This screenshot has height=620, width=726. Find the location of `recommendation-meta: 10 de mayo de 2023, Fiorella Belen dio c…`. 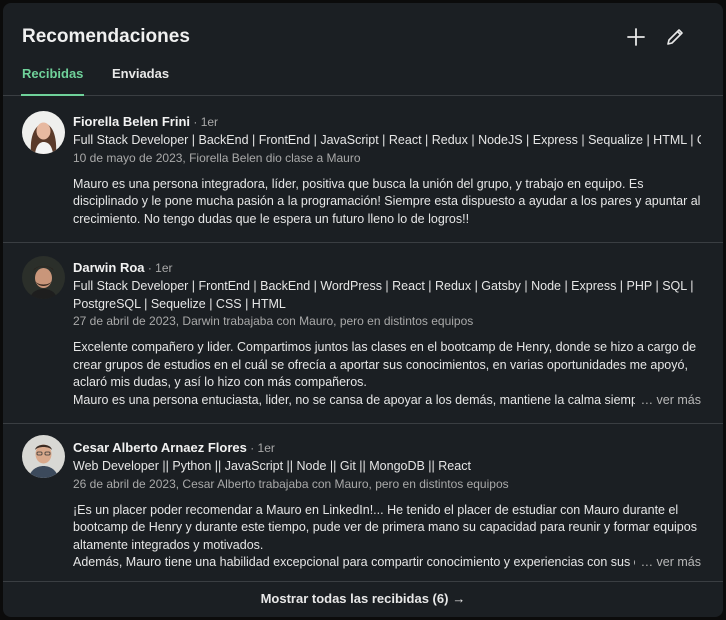

recommendation-meta: 10 de mayo de 2023, Fiorella Belen dio c… is located at coordinates (217, 157).